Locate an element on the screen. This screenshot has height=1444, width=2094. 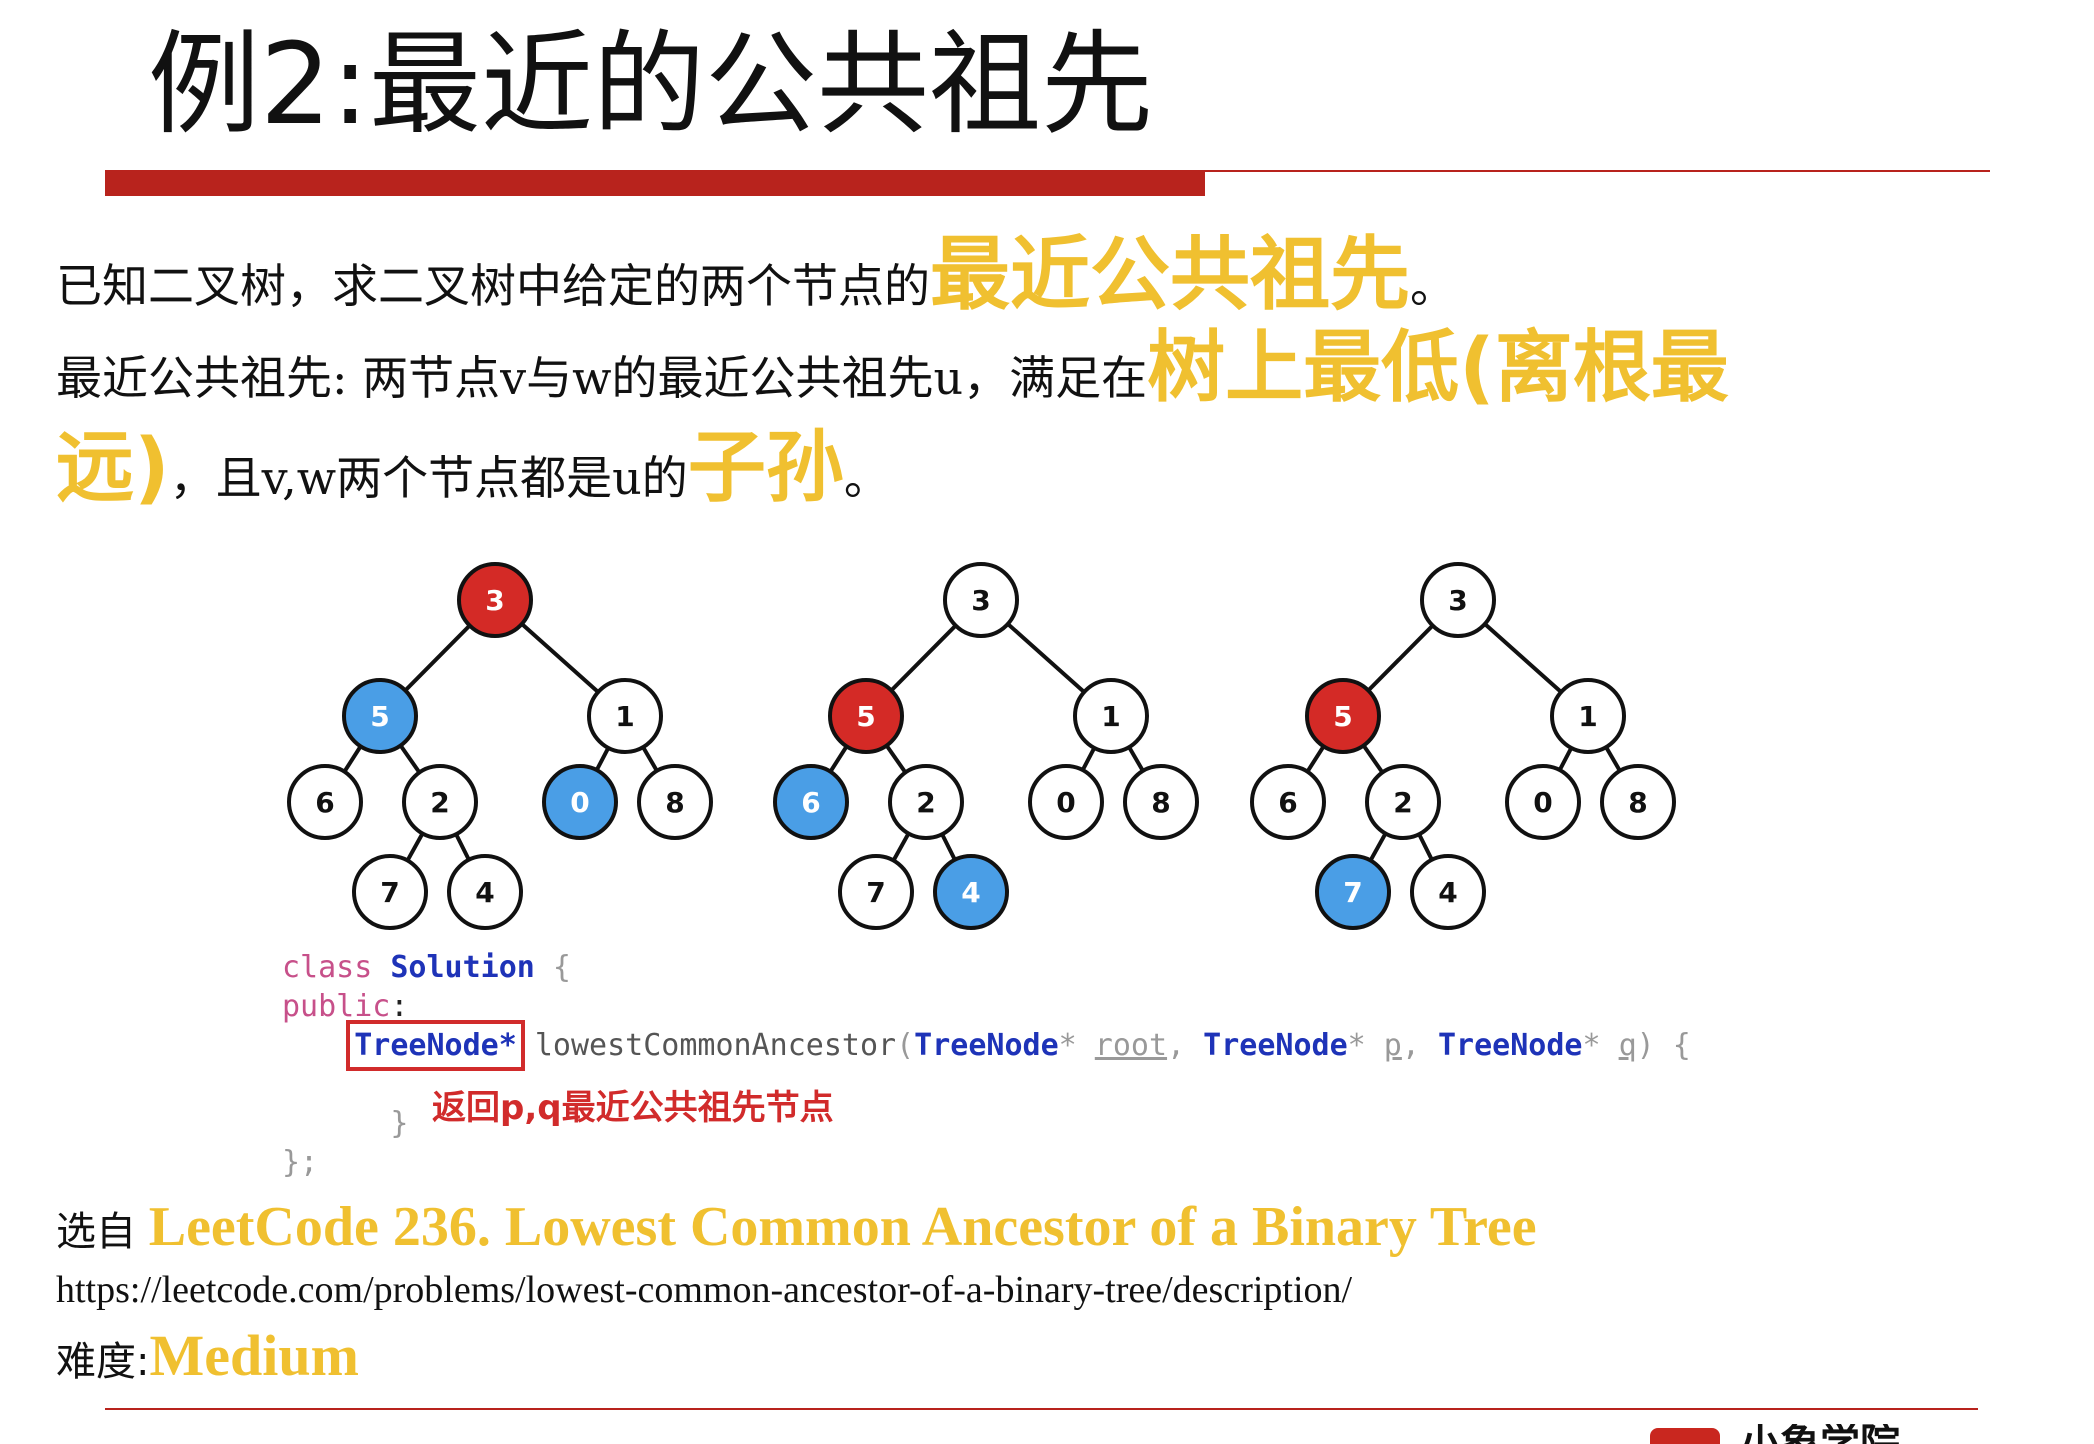
description-line-3: 远)，且v,w两个节点都是u的子孙。 is located at coordinates (473, 461).